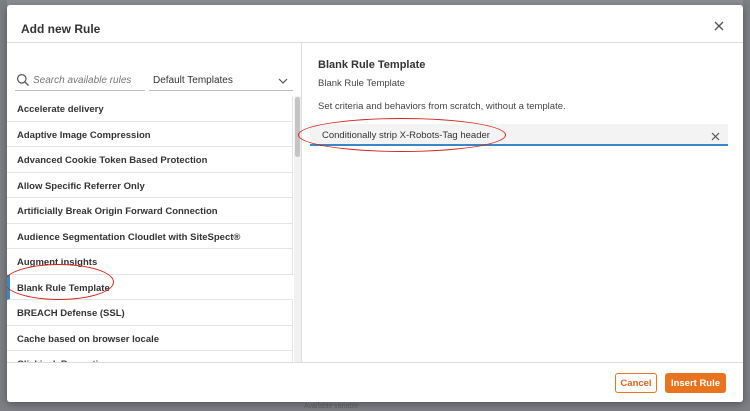 The width and height of the screenshot is (750, 411). Describe the element at coordinates (372, 65) in the screenshot. I see `detail-title: Blank Rule Template` at that location.